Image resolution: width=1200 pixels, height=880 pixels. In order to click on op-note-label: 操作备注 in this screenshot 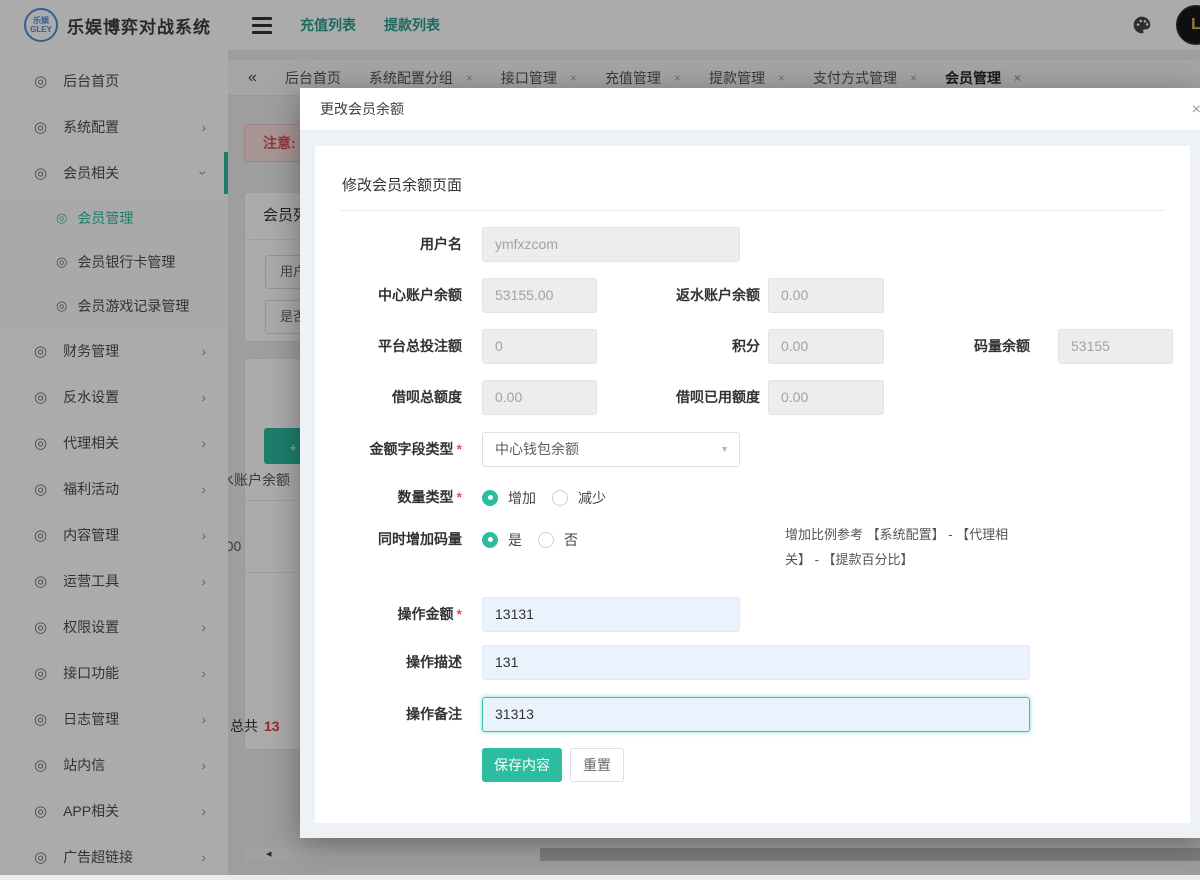, I will do `click(434, 714)`.